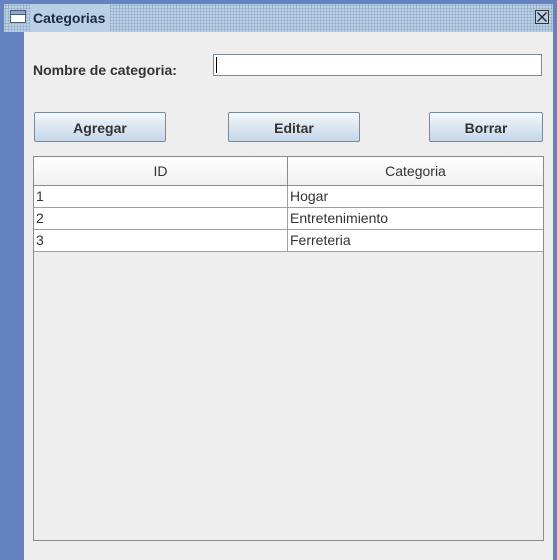  I want to click on close-icon, so click(542, 17).